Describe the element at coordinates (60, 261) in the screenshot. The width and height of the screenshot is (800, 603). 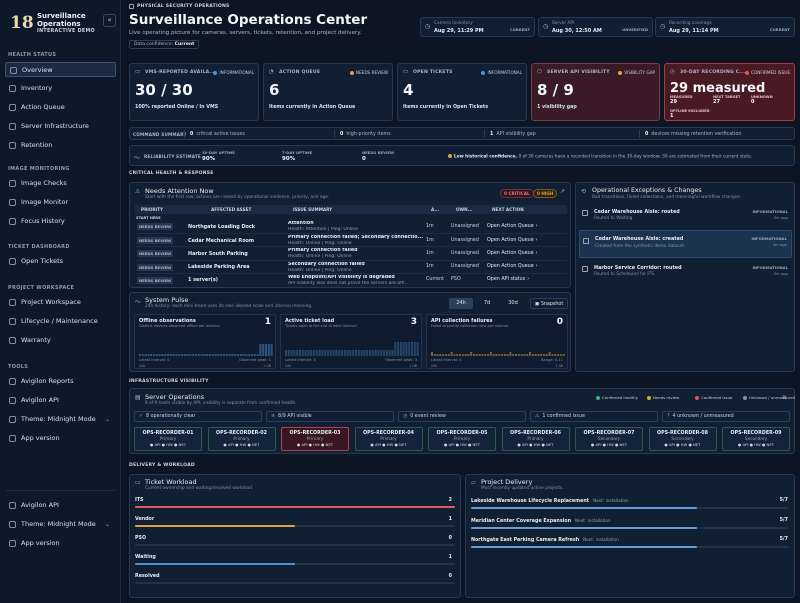
I see `sidebar-item-open-tickets: Open Tickets` at that location.